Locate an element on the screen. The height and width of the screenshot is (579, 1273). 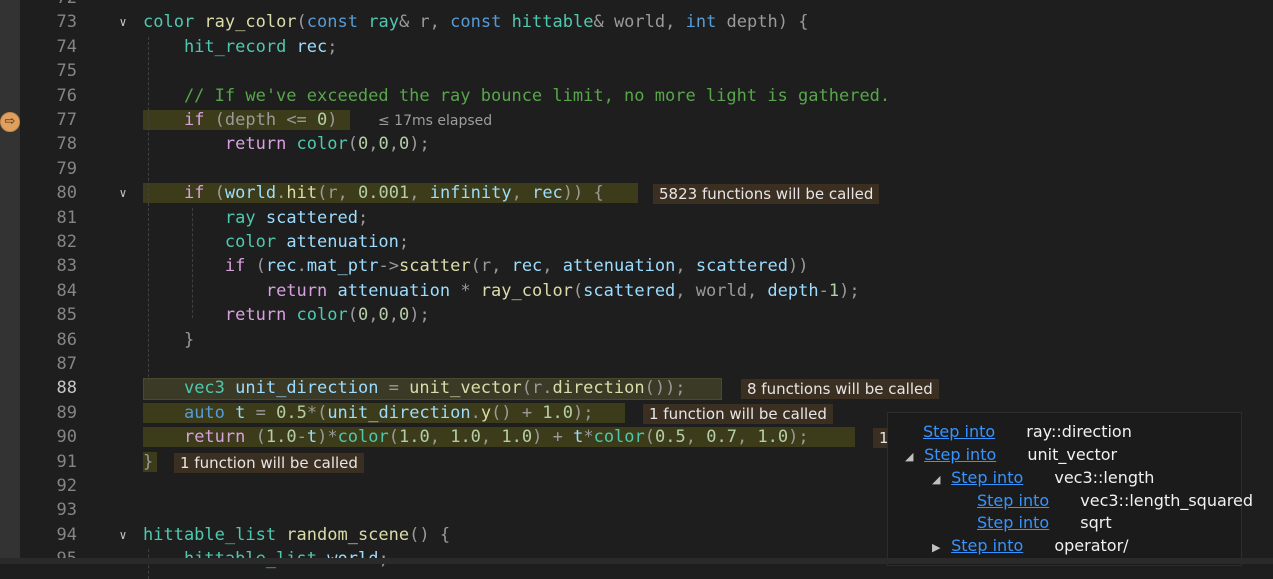
code-token: } is located at coordinates (169, 339).